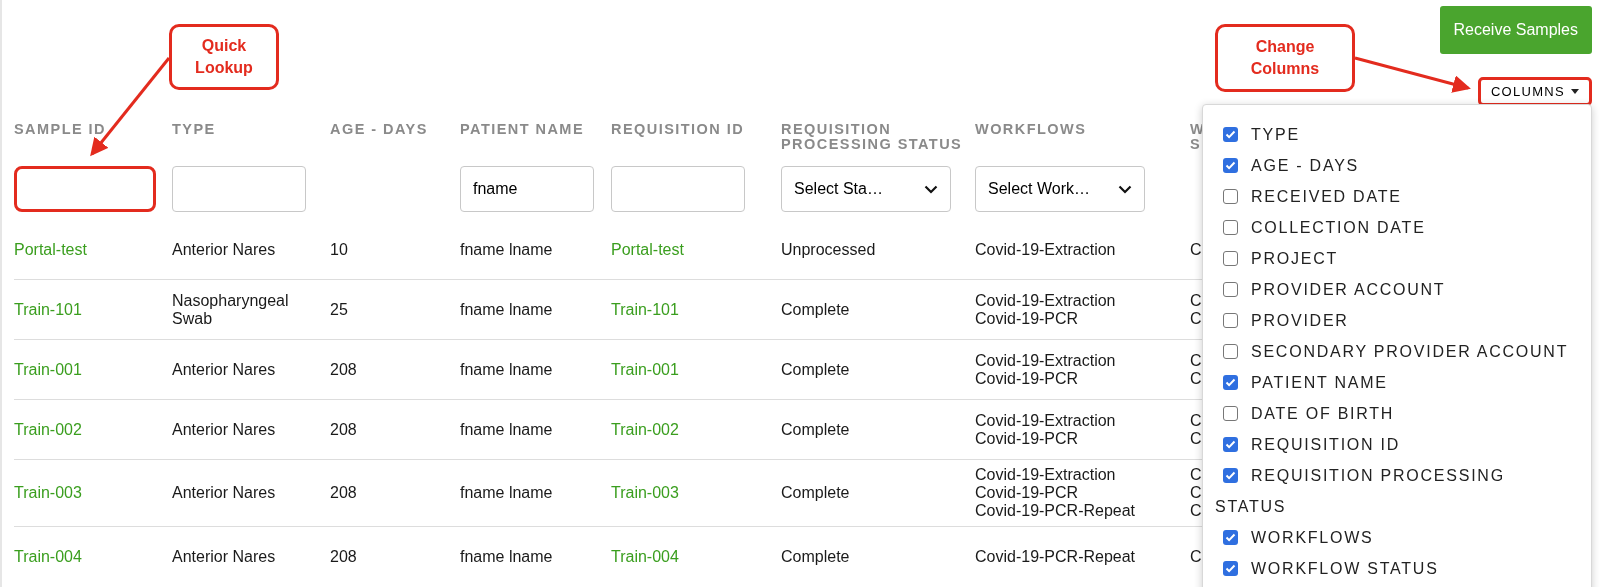  What do you see at coordinates (645, 492) in the screenshot?
I see `requisition-id-link: Train-003` at bounding box center [645, 492].